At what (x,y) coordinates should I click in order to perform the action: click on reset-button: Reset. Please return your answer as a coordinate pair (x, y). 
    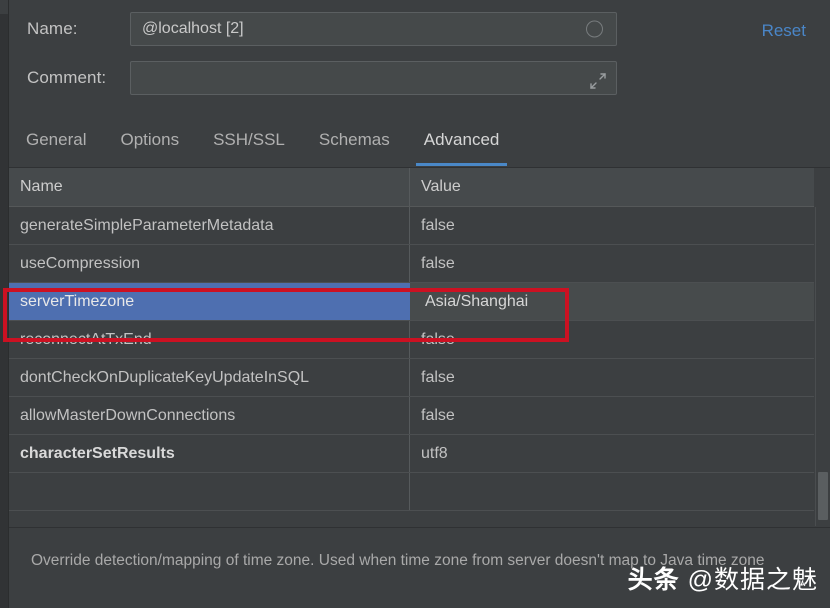
    Looking at the image, I should click on (784, 31).